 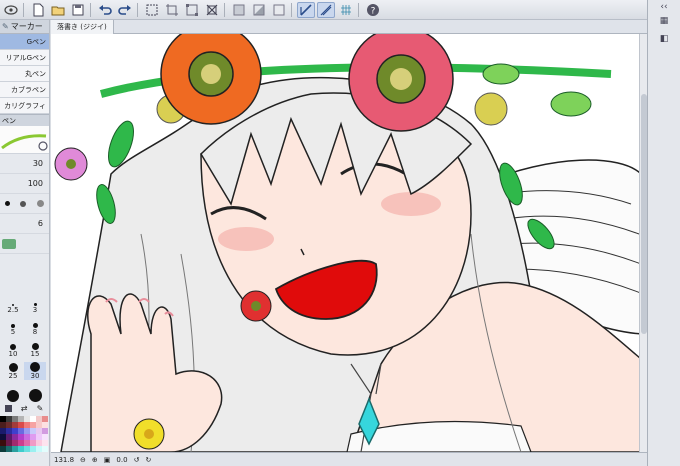 What do you see at coordinates (306, 9) in the screenshot?
I see `snap-ruler-icon` at bounding box center [306, 9].